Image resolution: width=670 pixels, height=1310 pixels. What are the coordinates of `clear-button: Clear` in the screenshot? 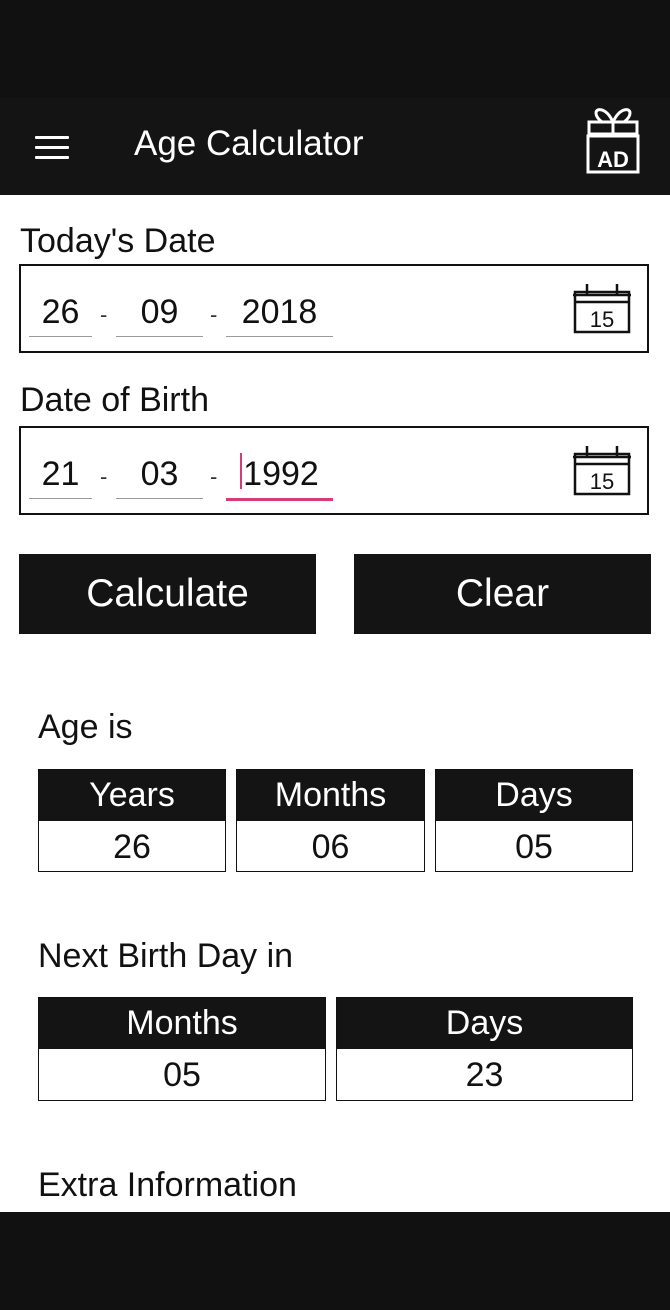 It's located at (502, 594).